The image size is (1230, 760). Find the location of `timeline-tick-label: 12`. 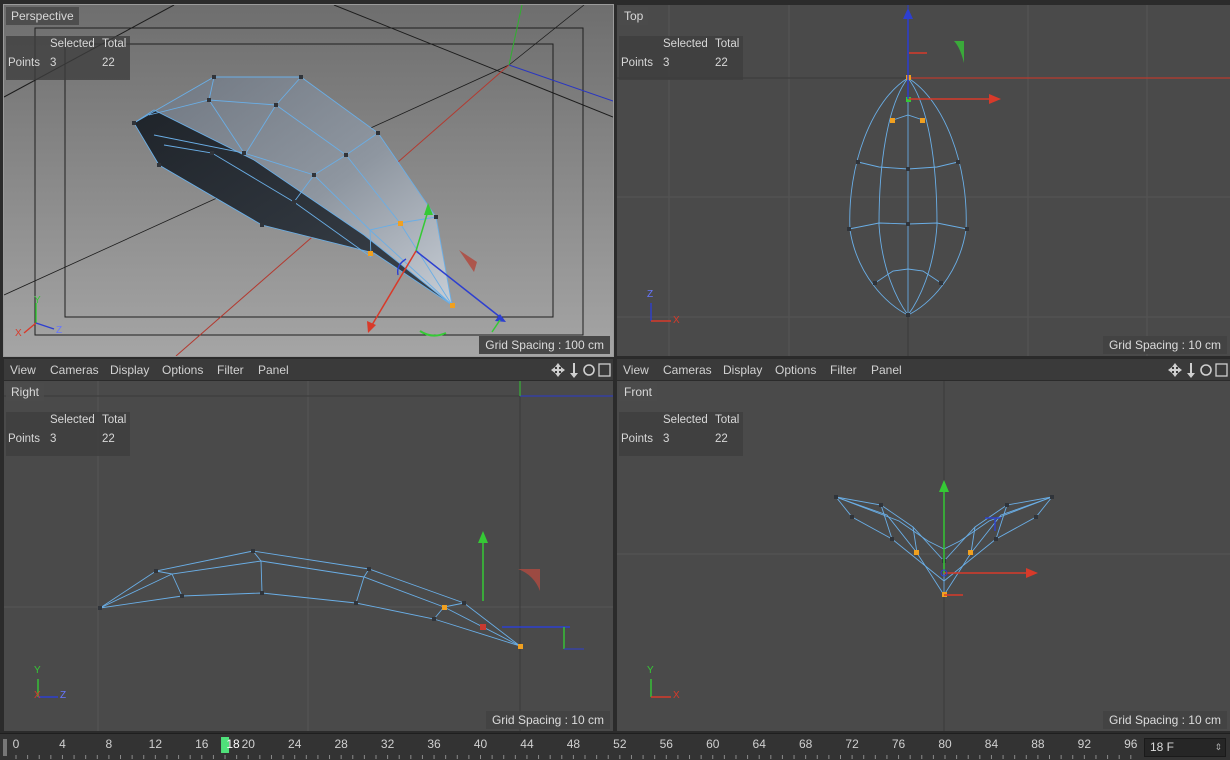

timeline-tick-label: 12 is located at coordinates (156, 744).